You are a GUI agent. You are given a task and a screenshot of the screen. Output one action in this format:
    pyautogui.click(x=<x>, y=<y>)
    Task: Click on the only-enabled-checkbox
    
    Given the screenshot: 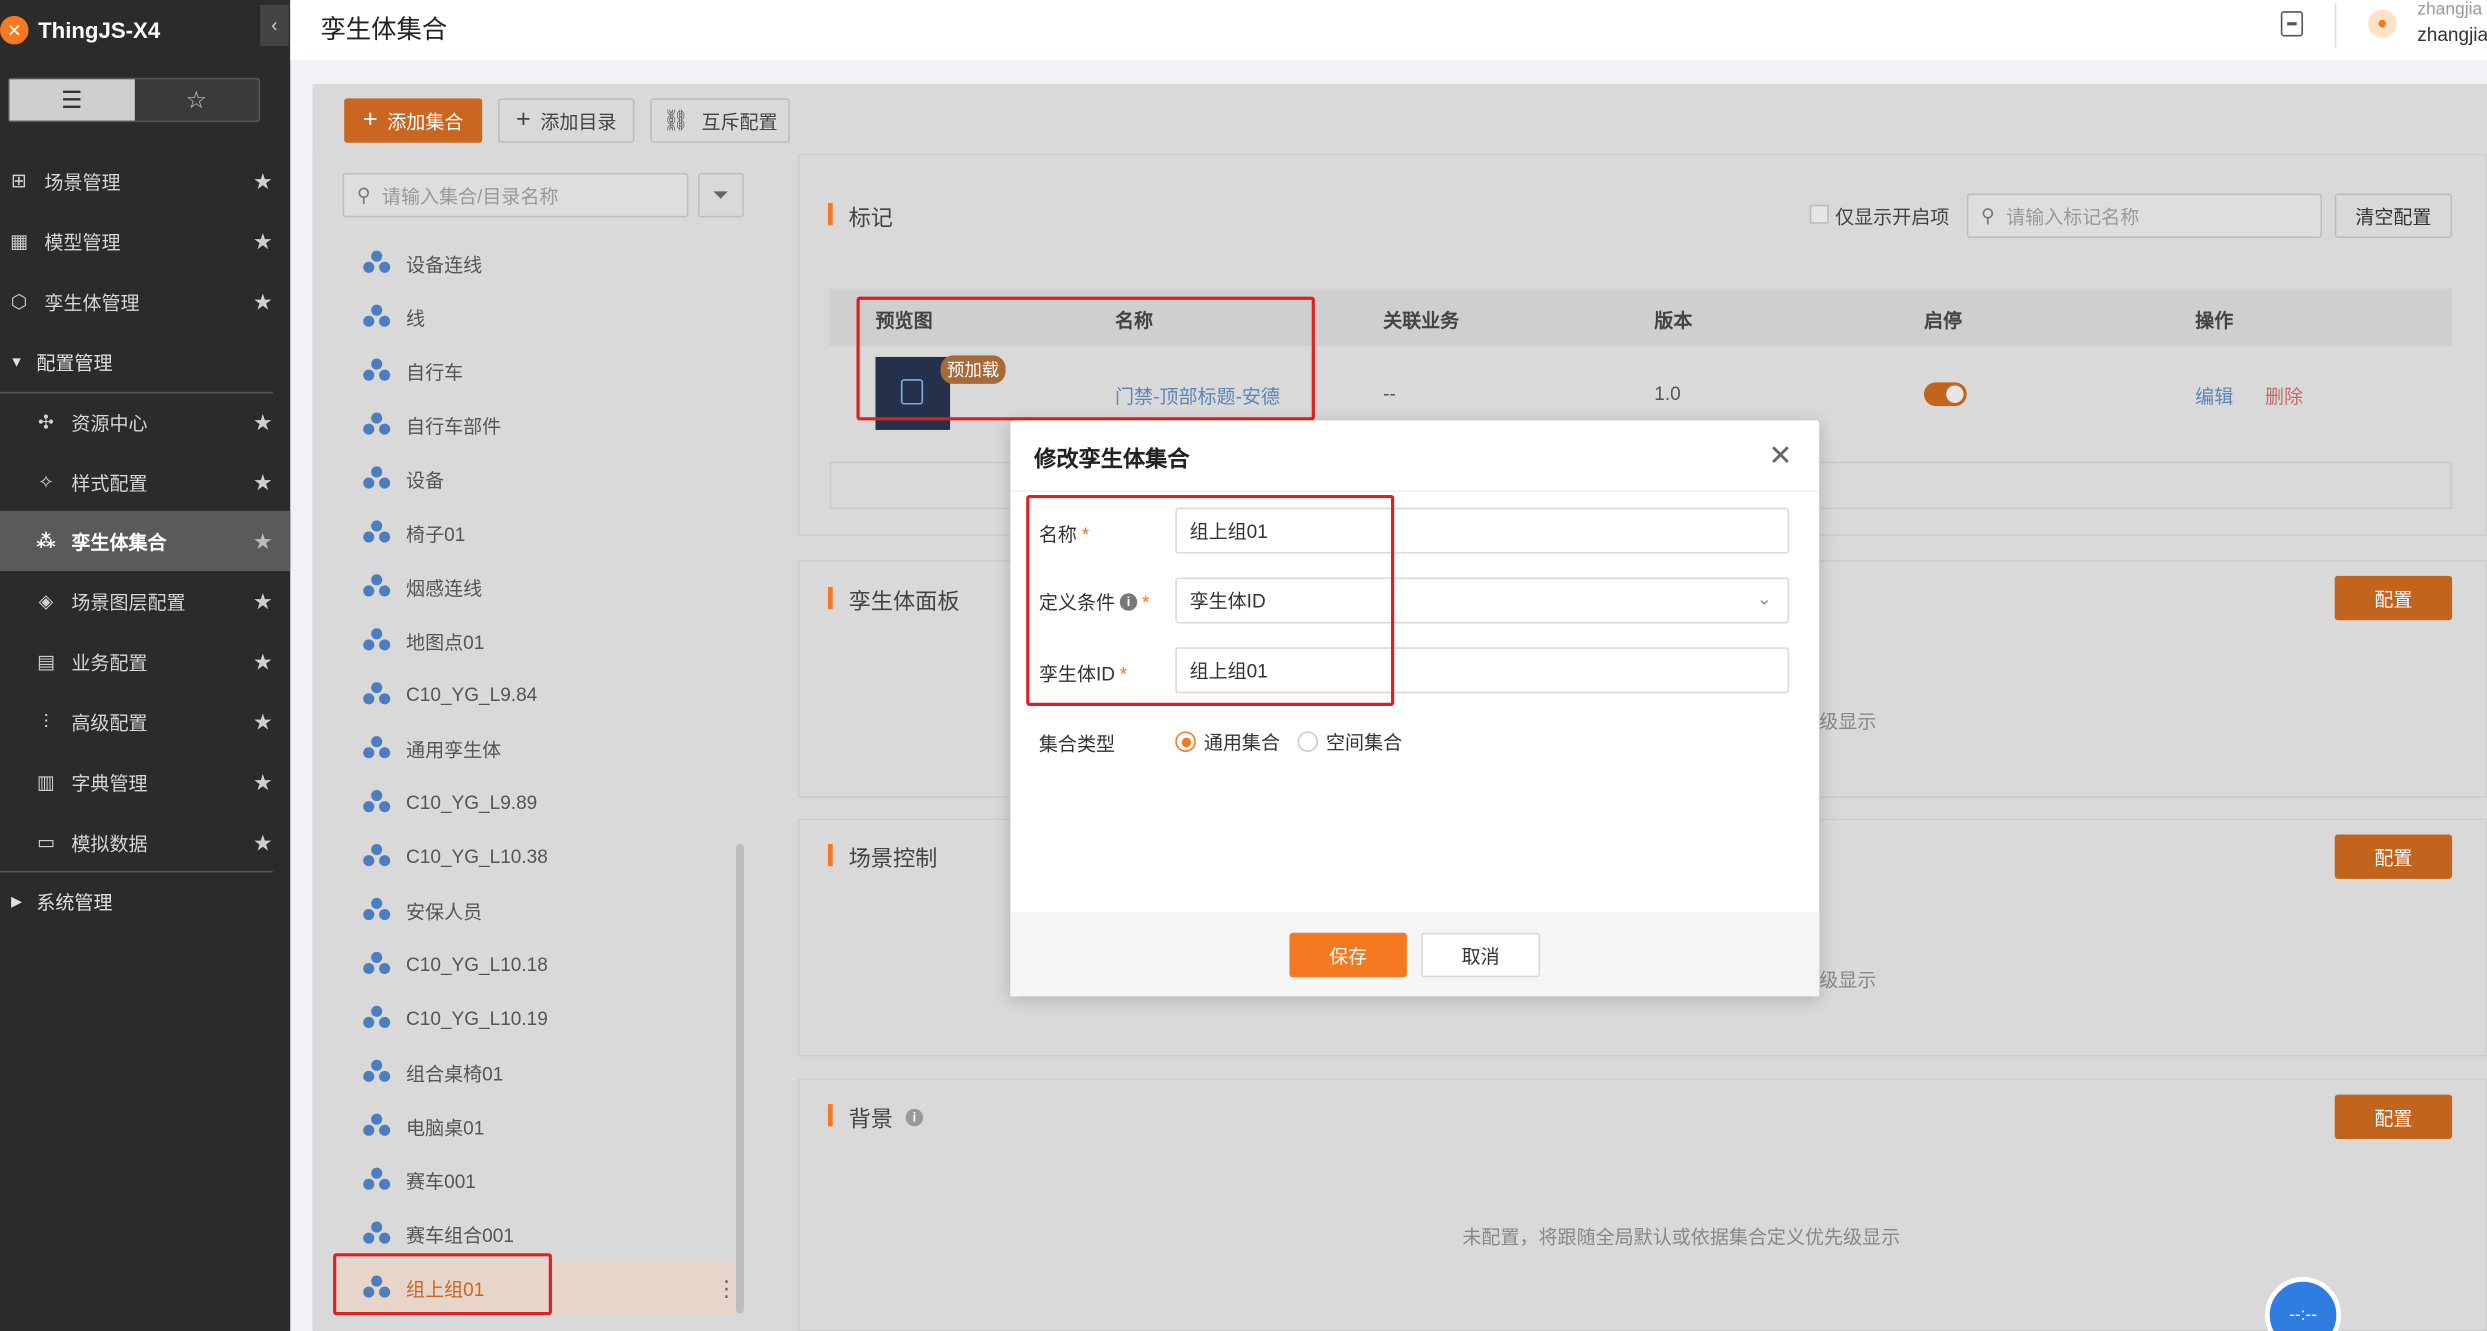 What is the action you would take?
    pyautogui.click(x=1819, y=214)
    